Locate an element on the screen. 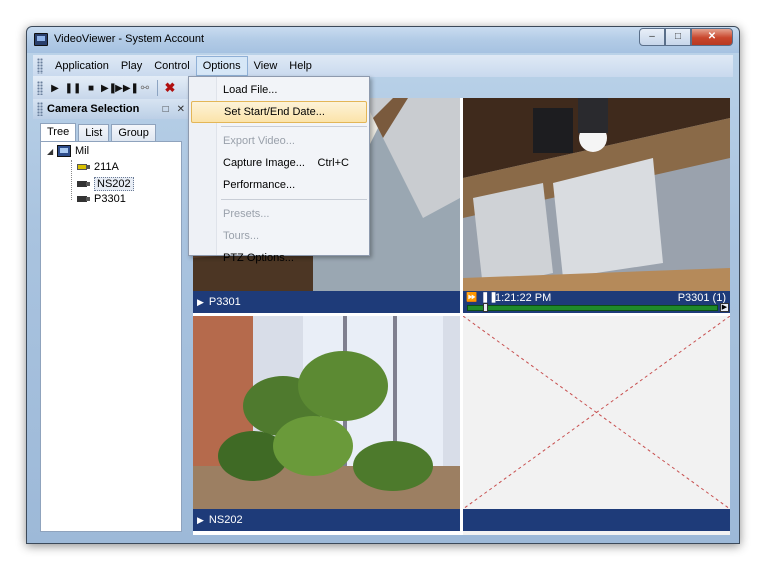 Image resolution: width=765 pixels, height=570 pixels. toolbar-grip-icon is located at coordinates (40, 88).